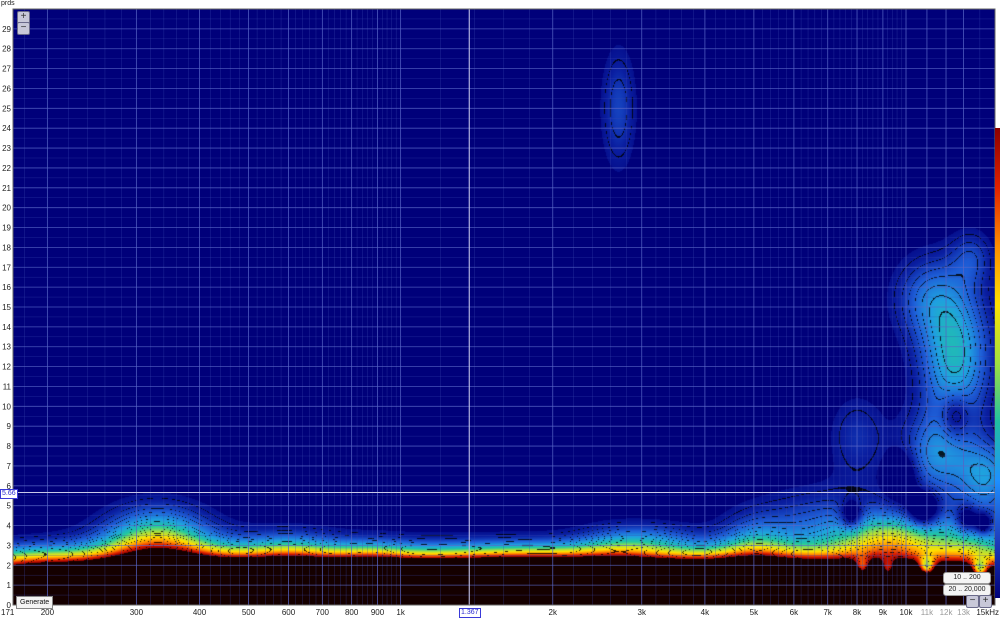 The height and width of the screenshot is (618, 1000). What do you see at coordinates (6, 148) in the screenshot?
I see `y-tick-label: 23` at bounding box center [6, 148].